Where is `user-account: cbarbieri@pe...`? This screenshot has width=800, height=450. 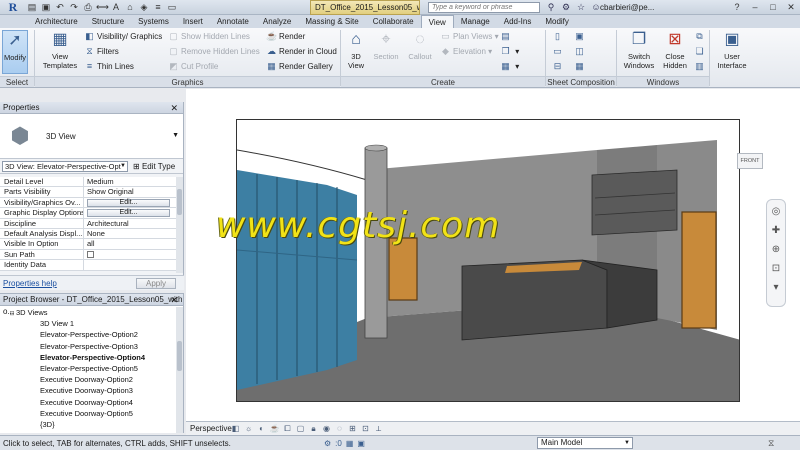
user-account: cbarbieri@pe... is located at coordinates (627, 7).